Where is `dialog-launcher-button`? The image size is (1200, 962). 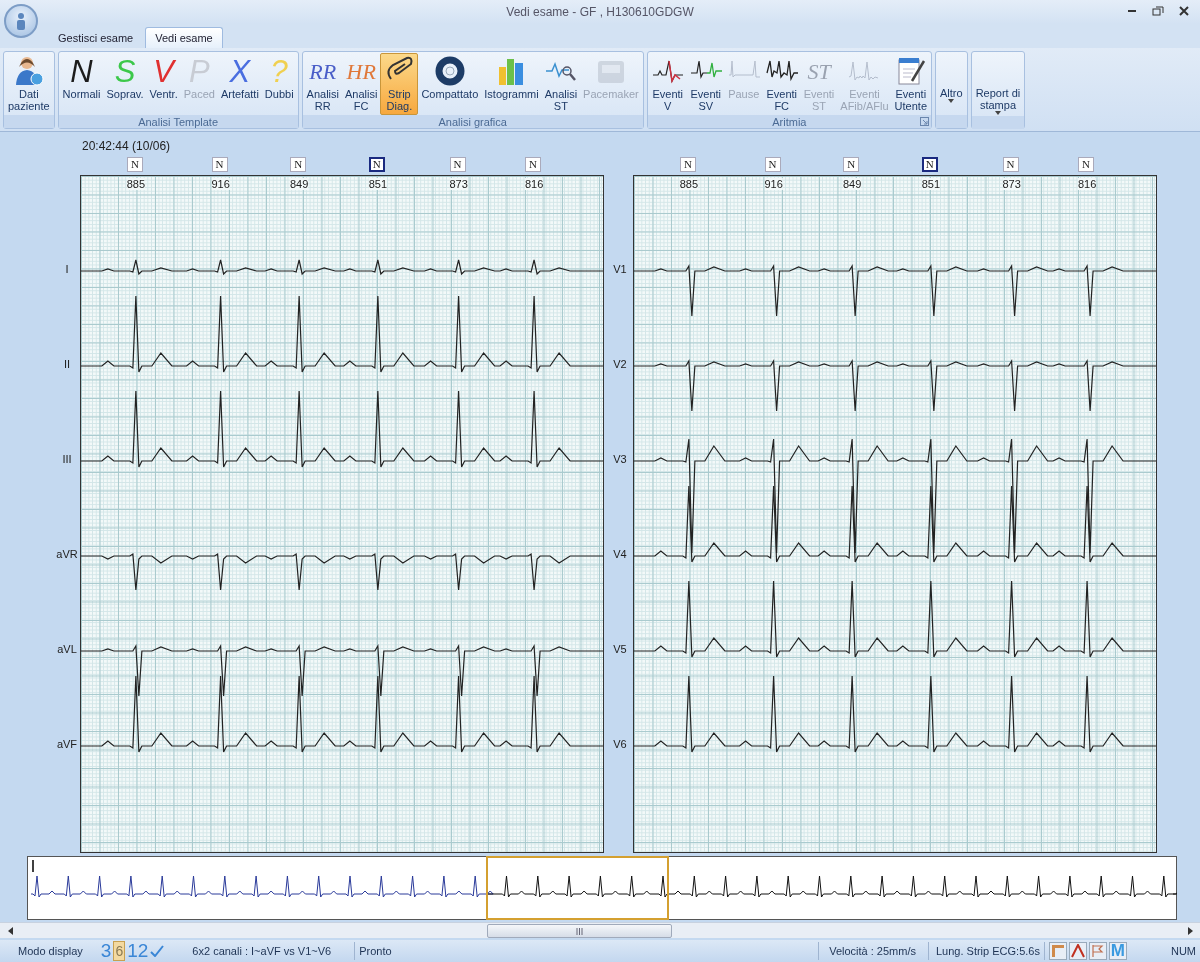 dialog-launcher-button is located at coordinates (925, 121).